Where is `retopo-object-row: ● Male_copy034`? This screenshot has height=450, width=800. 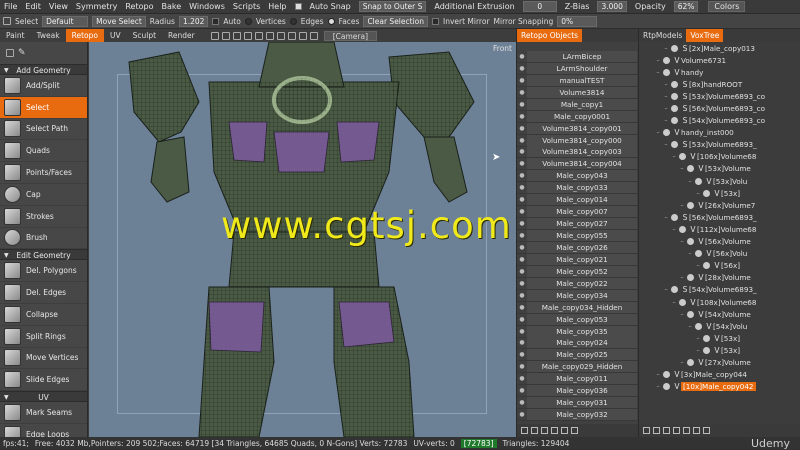
retopo-object-row: ● Male_copy034 is located at coordinates (578, 295).